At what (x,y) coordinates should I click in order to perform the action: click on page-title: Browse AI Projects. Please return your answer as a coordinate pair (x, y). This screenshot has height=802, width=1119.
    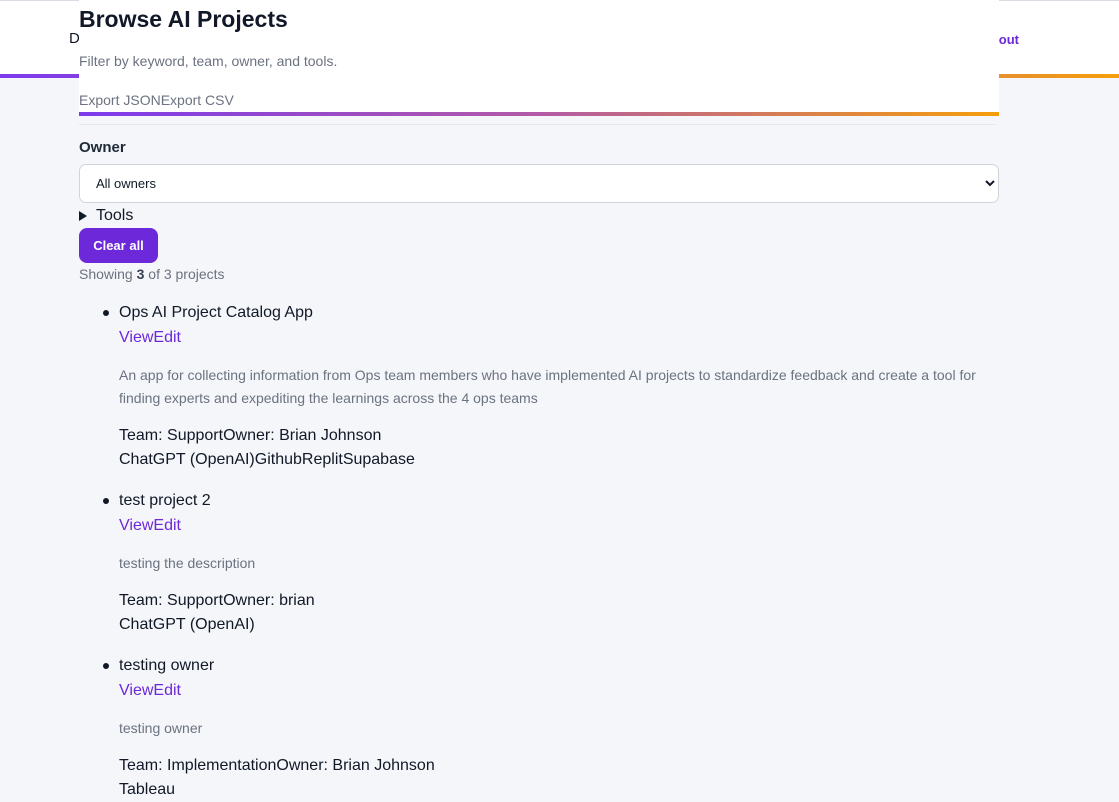
    Looking at the image, I should click on (183, 19).